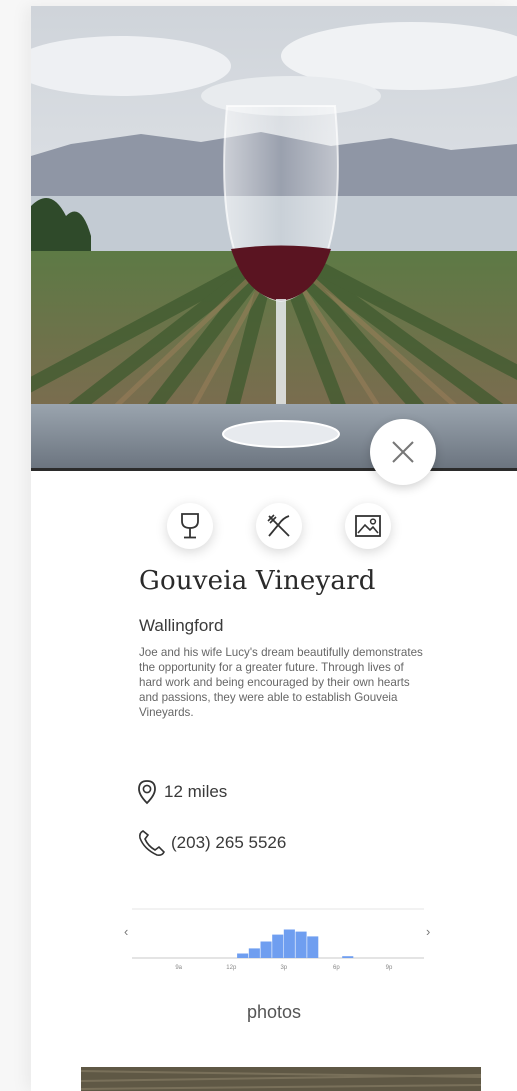 This screenshot has width=517, height=1091. Describe the element at coordinates (231, 968) in the screenshot. I see `histogram-tick-label: 12p` at that location.